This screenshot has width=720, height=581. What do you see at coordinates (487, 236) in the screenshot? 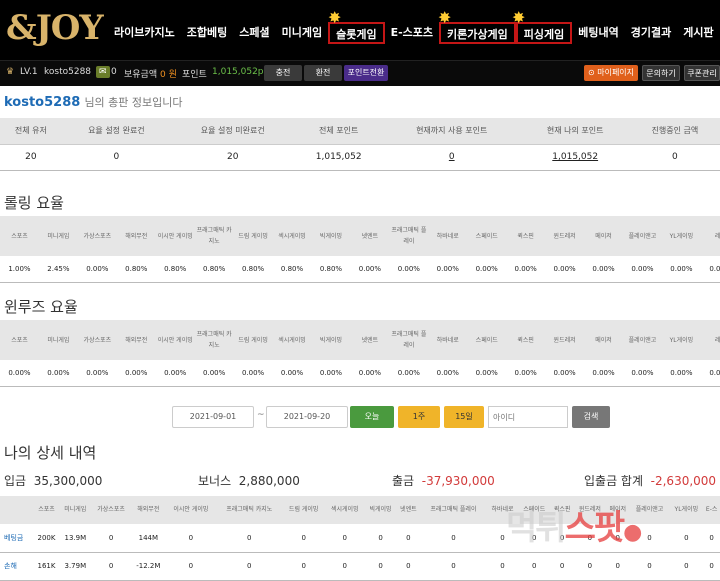
I see `rolling-header: 스페이드` at bounding box center [487, 236].